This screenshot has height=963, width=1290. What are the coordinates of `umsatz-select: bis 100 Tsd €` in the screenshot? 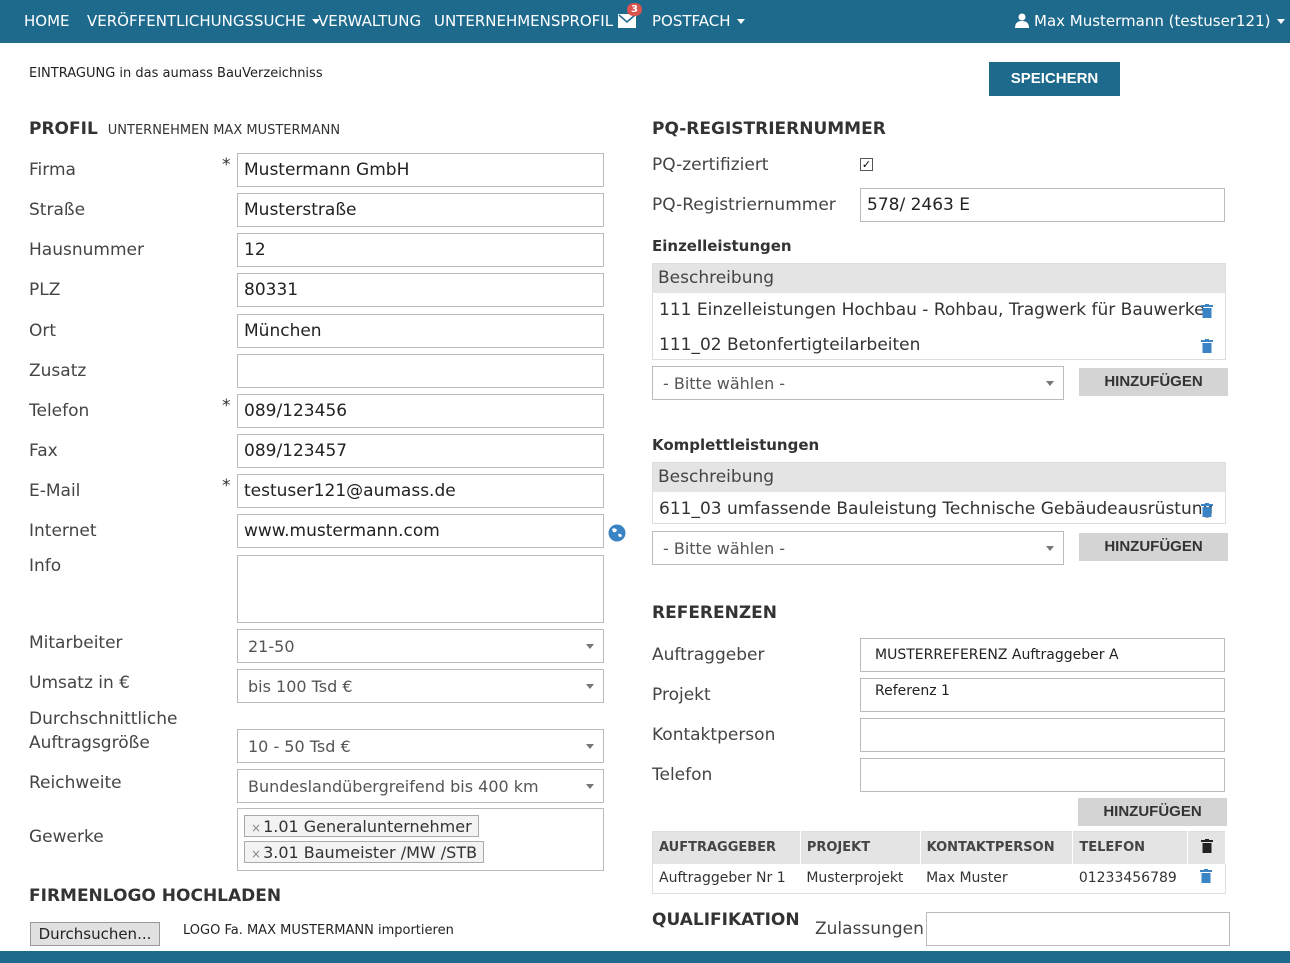 It's located at (420, 686).